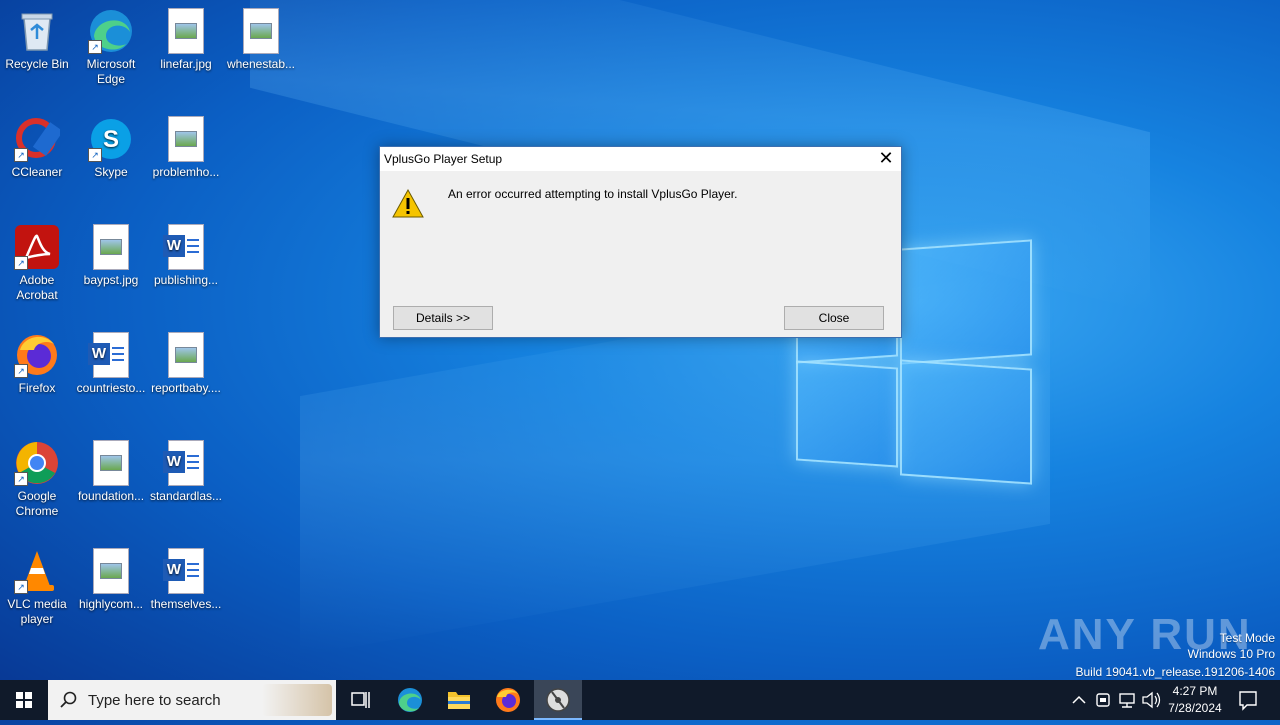 This screenshot has height=725, width=1280. I want to click on desktop-icon-label: Skype, so click(111, 172).